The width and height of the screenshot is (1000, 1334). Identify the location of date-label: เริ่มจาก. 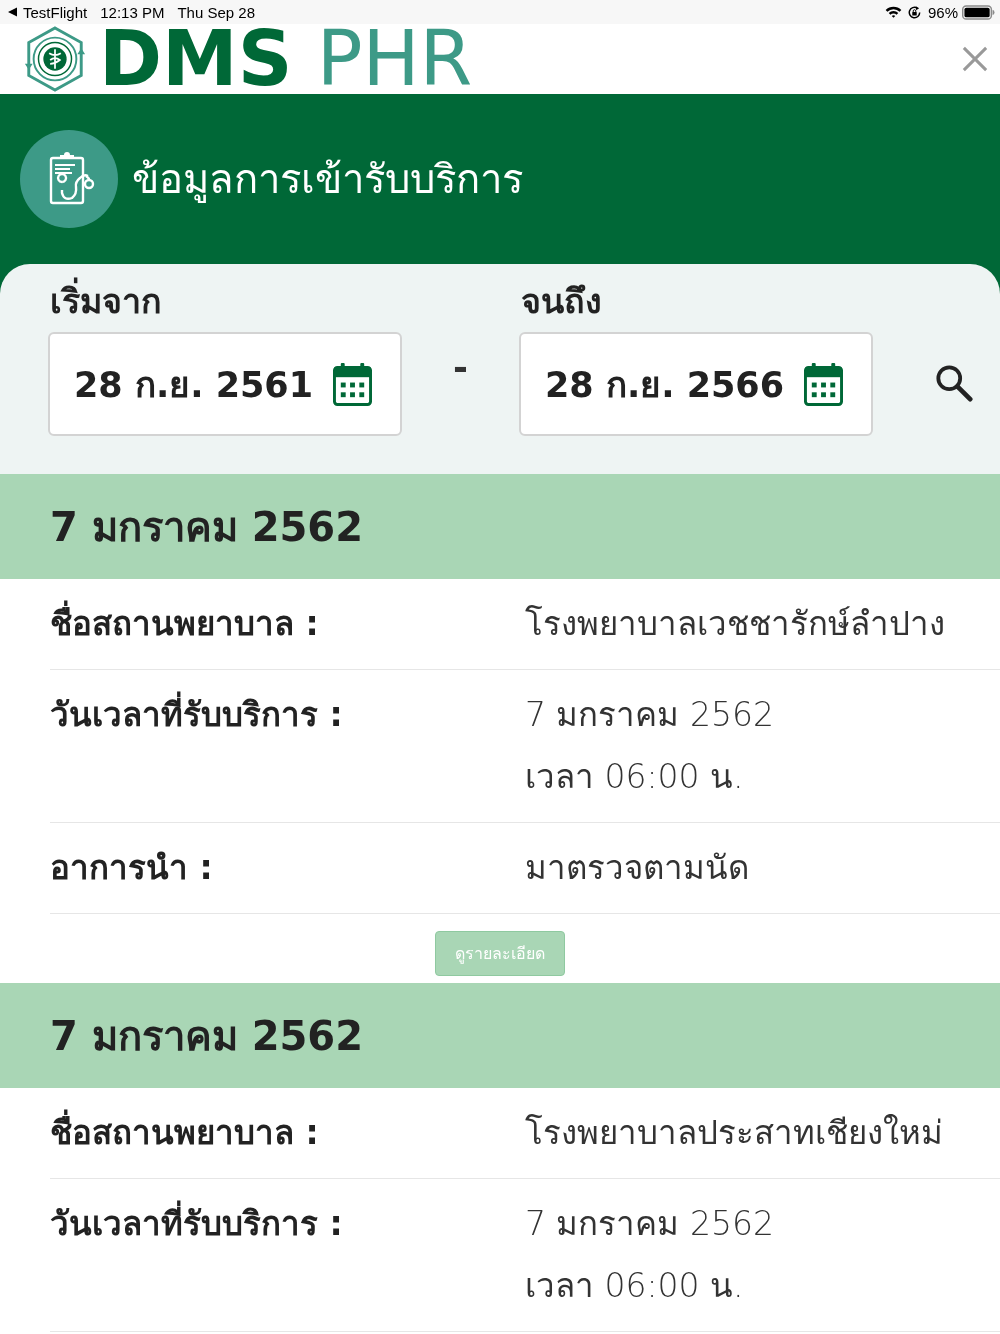
(225, 301).